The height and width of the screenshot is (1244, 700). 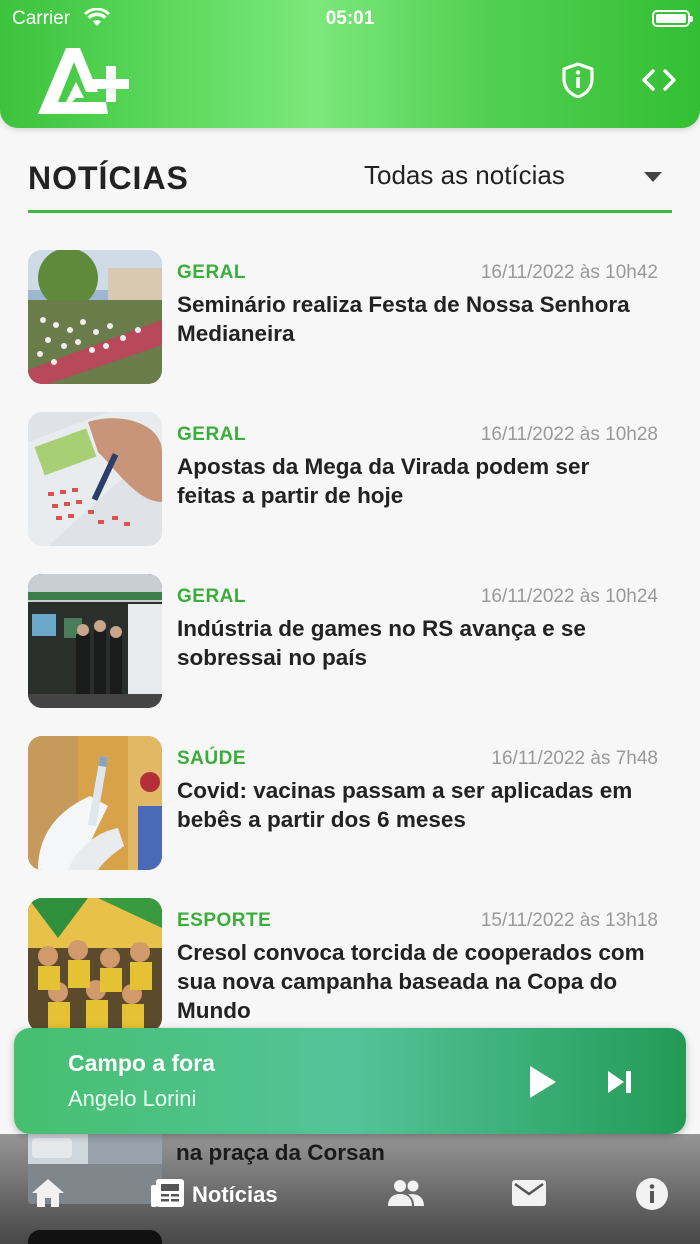 What do you see at coordinates (569, 920) in the screenshot?
I see `news-date: 15/11/2022 às 13h18` at bounding box center [569, 920].